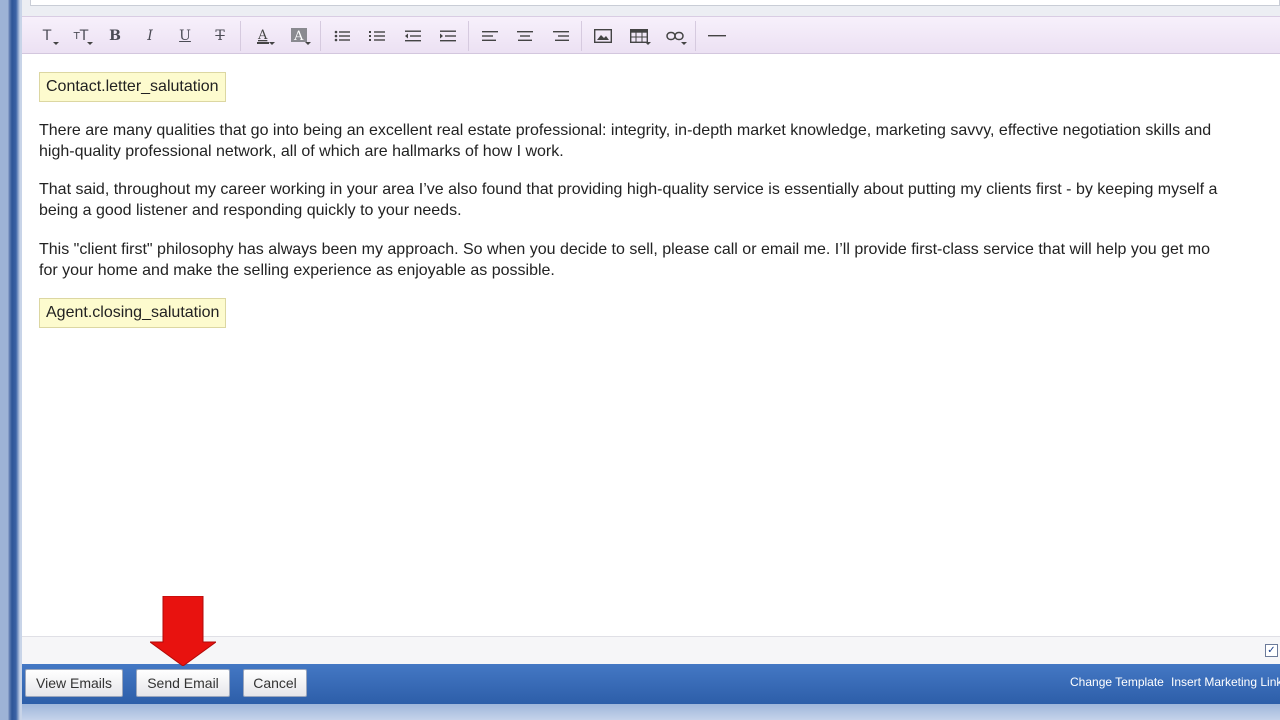 The width and height of the screenshot is (1280, 720). What do you see at coordinates (413, 36) in the screenshot?
I see `outdent-icon` at bounding box center [413, 36].